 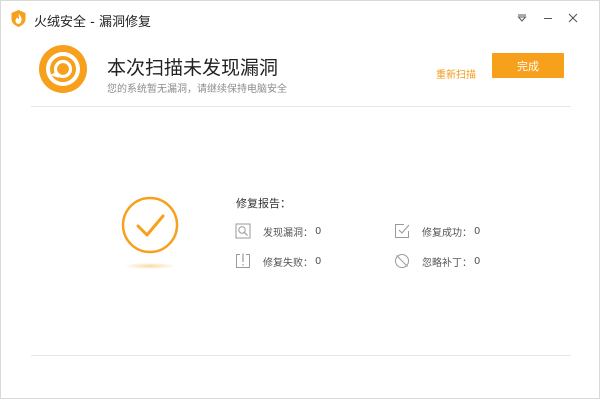 I want to click on report-title: 修复报告：, so click(x=263, y=203).